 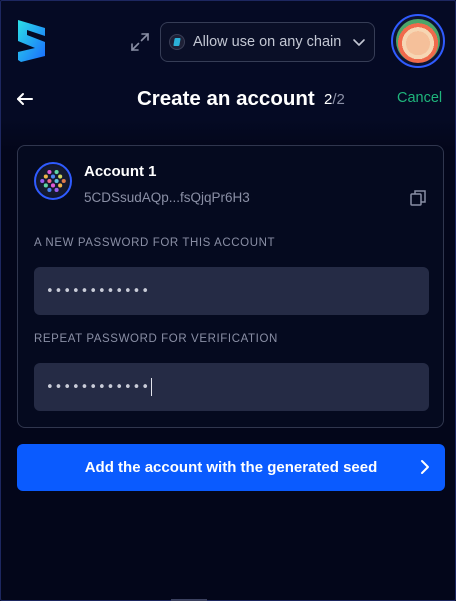 What do you see at coordinates (167, 197) in the screenshot?
I see `account-address: 5CDSsudAQp...fsQjqPr6H3` at bounding box center [167, 197].